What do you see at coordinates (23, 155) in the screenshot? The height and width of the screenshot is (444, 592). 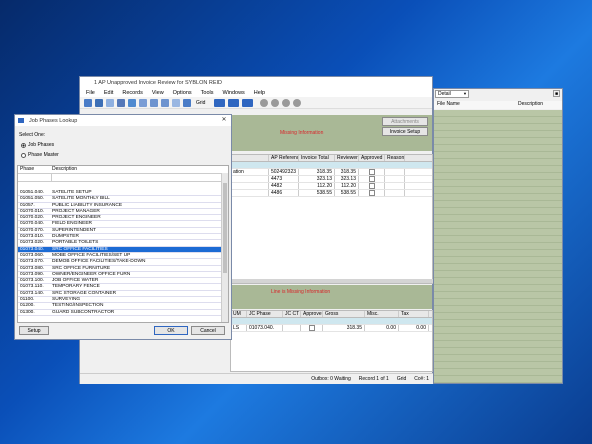 I see `radio-unselected-icon` at bounding box center [23, 155].